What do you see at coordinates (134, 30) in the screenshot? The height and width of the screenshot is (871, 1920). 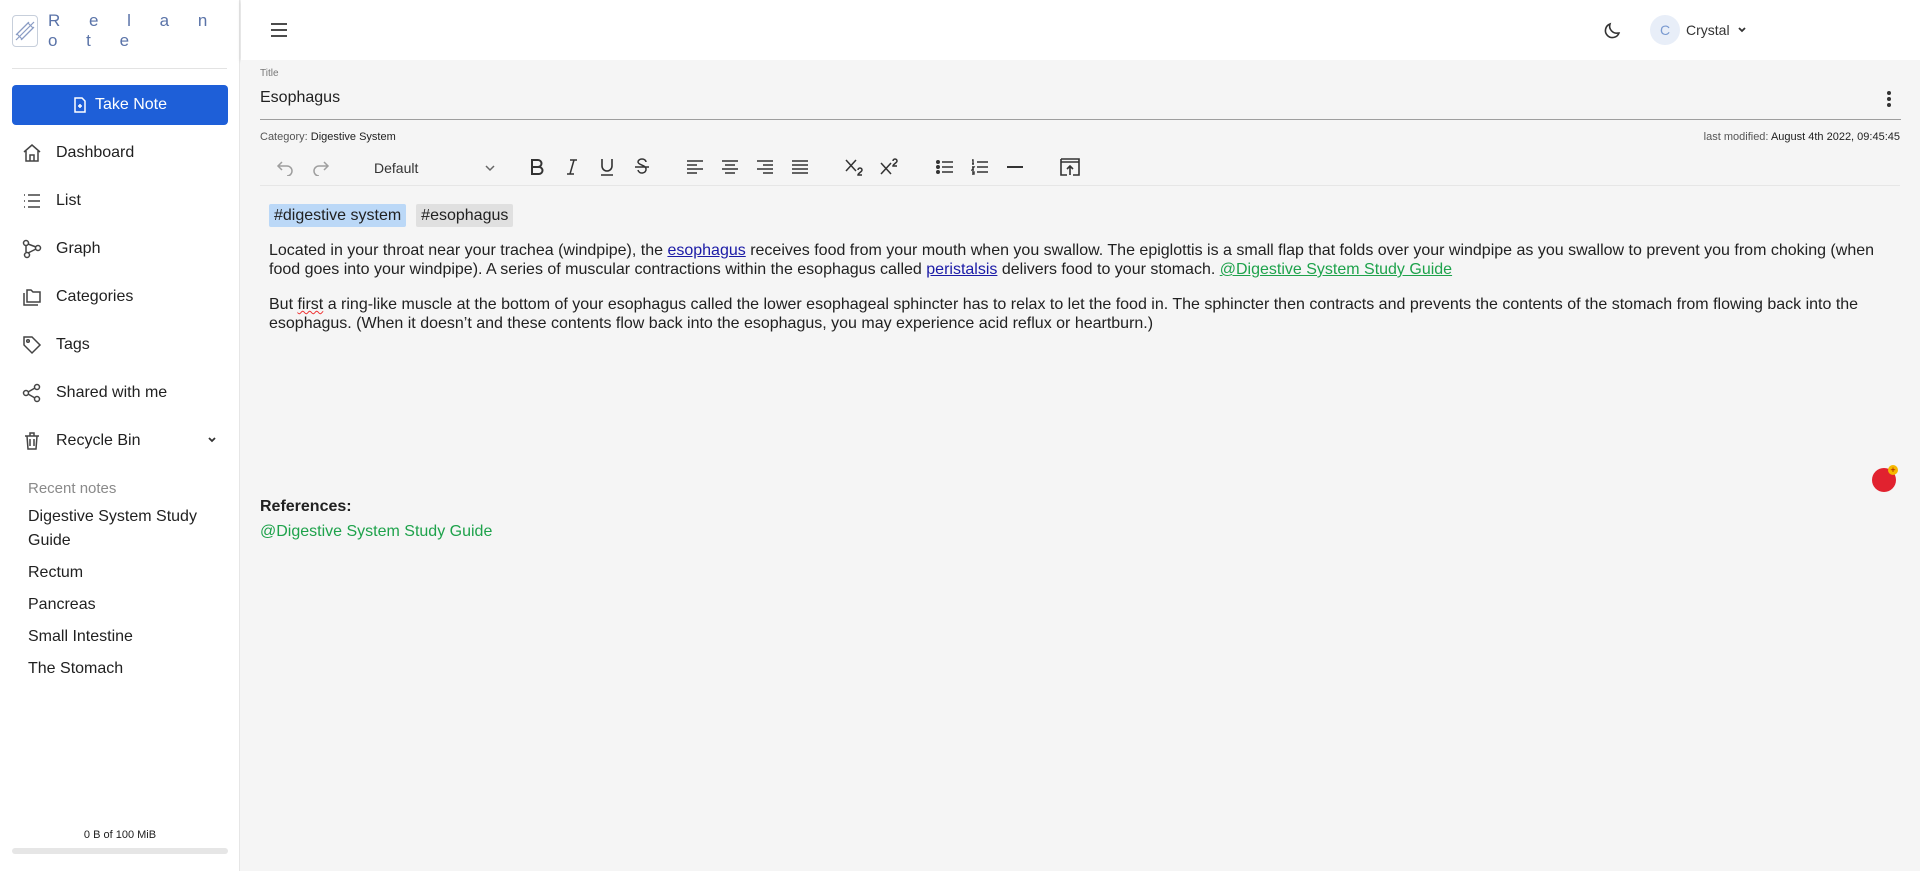 I see `app-name: R e l a n o t e` at bounding box center [134, 30].